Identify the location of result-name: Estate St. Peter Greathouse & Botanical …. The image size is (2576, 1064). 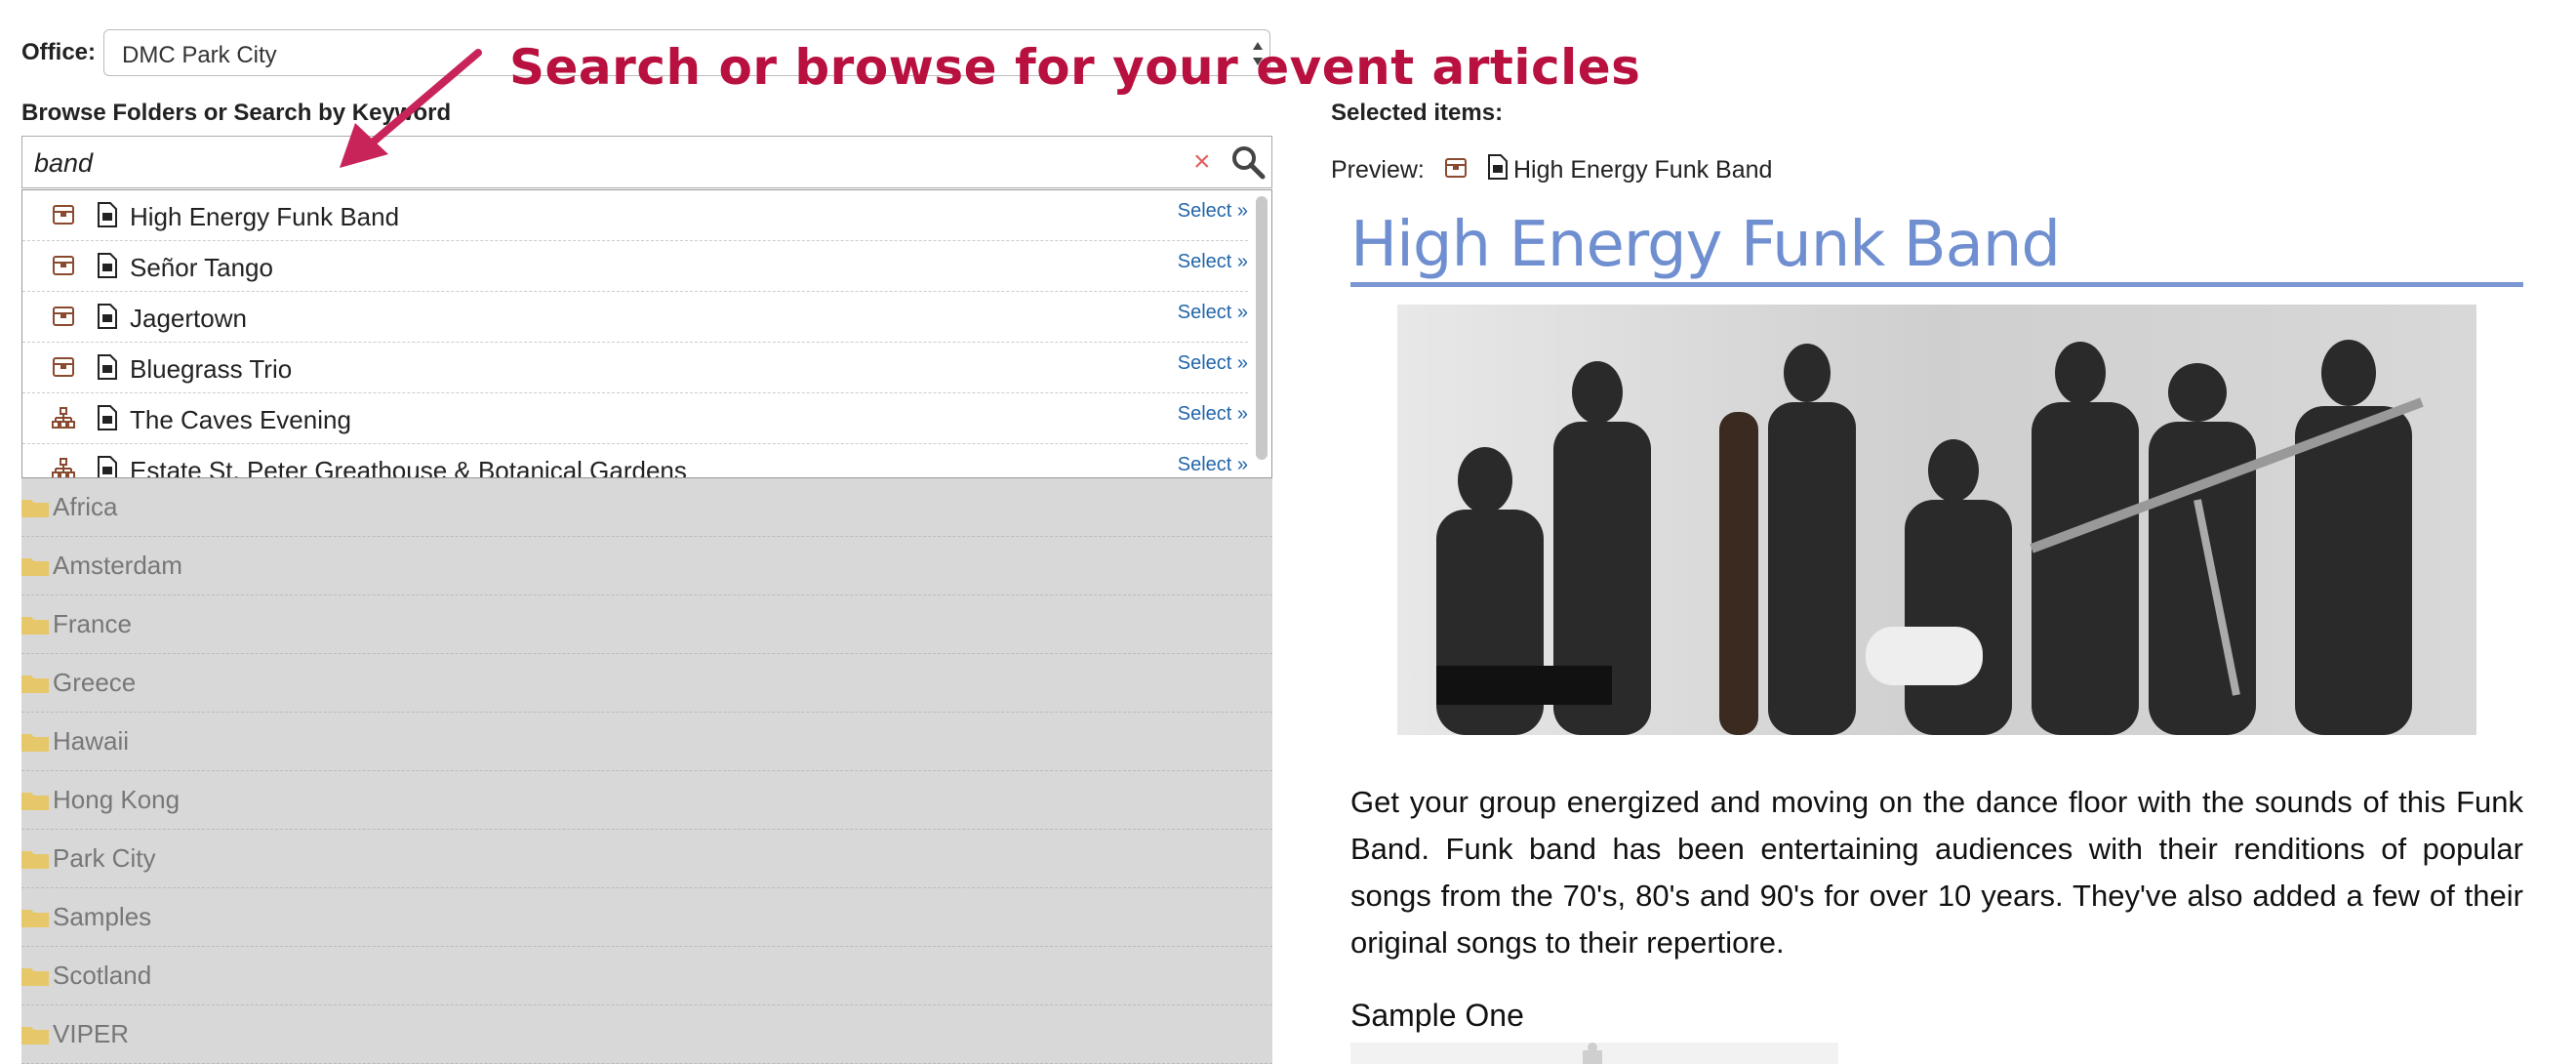
(408, 467).